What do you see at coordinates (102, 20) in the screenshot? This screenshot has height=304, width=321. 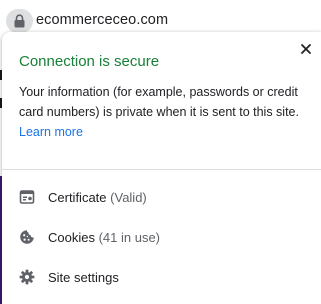 I see `url-text: ecommerceceo.com` at bounding box center [102, 20].